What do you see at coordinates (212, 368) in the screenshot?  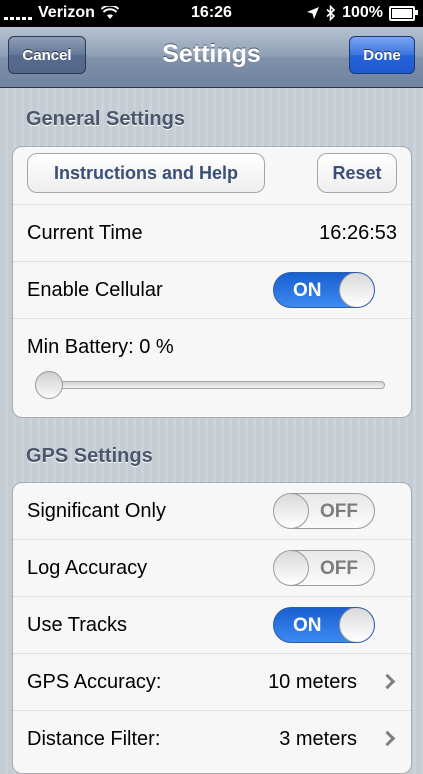 I see `min-battery-row: Min Battery: 0 %` at bounding box center [212, 368].